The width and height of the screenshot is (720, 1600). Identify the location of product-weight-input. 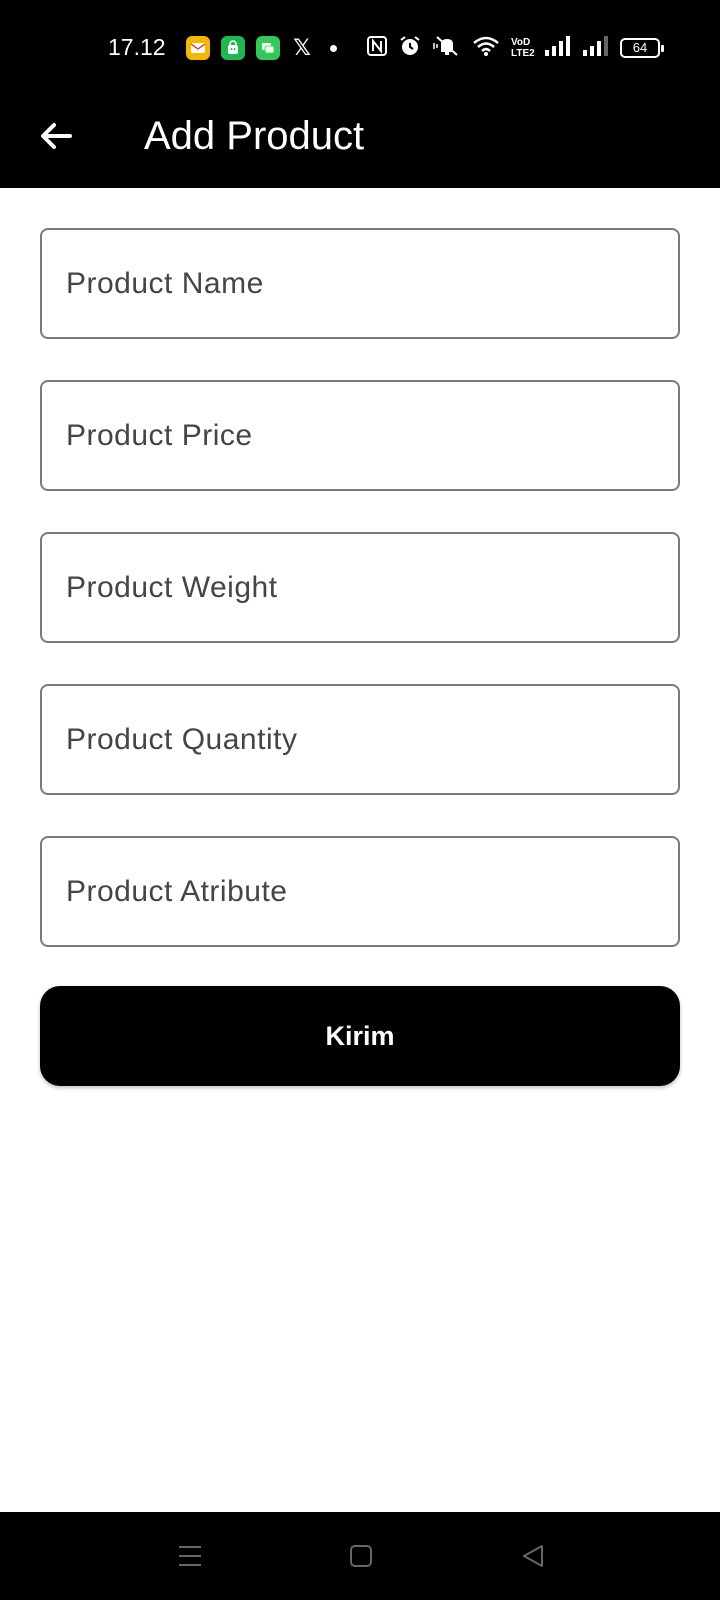
(372, 587).